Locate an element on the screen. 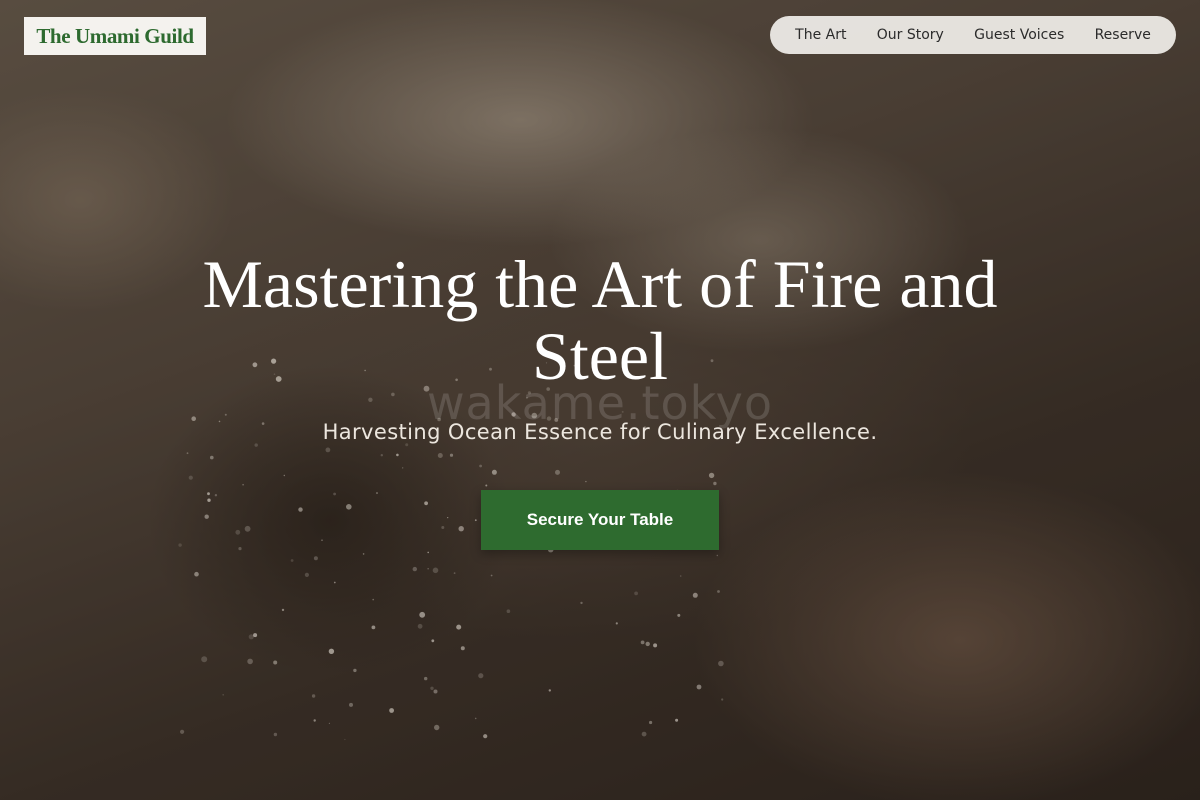 The height and width of the screenshot is (800, 1200). nav-link-our-story: Our Story is located at coordinates (910, 35).